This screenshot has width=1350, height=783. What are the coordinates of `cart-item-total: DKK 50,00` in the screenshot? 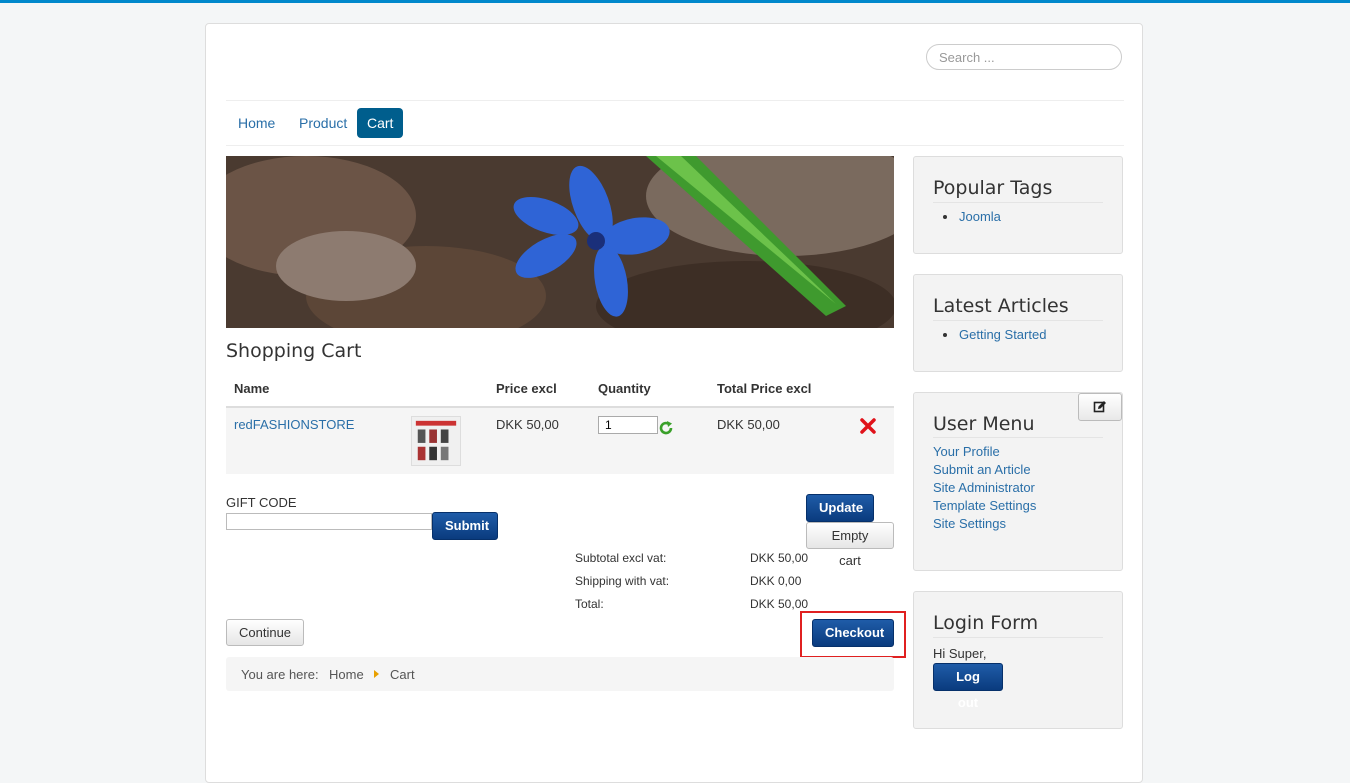 It's located at (748, 424).